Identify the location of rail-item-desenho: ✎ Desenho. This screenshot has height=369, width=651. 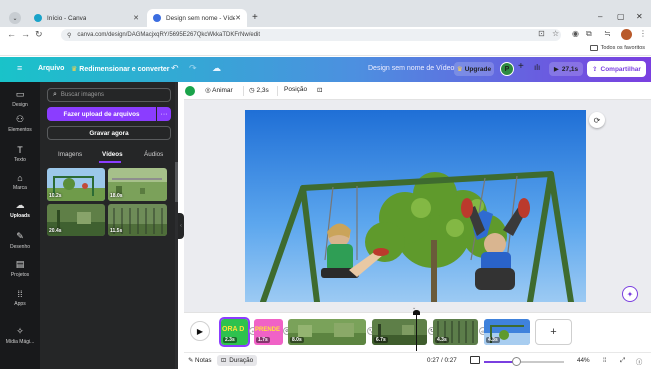
(20, 240).